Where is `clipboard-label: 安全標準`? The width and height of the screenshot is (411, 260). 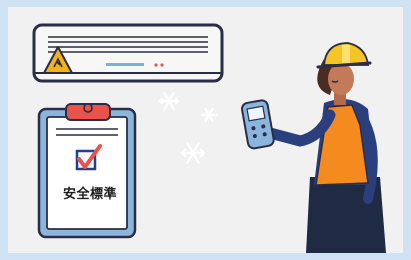 clipboard-label: 安全標準 is located at coordinates (89, 194).